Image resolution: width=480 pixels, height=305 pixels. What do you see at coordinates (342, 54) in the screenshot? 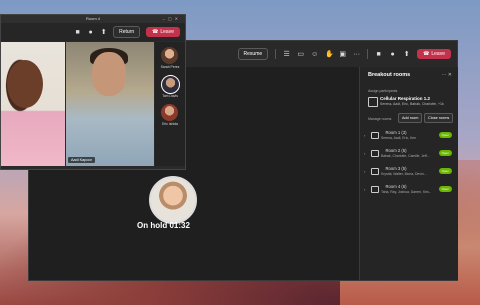
I see `rooms-icon: ▣` at bounding box center [342, 54].